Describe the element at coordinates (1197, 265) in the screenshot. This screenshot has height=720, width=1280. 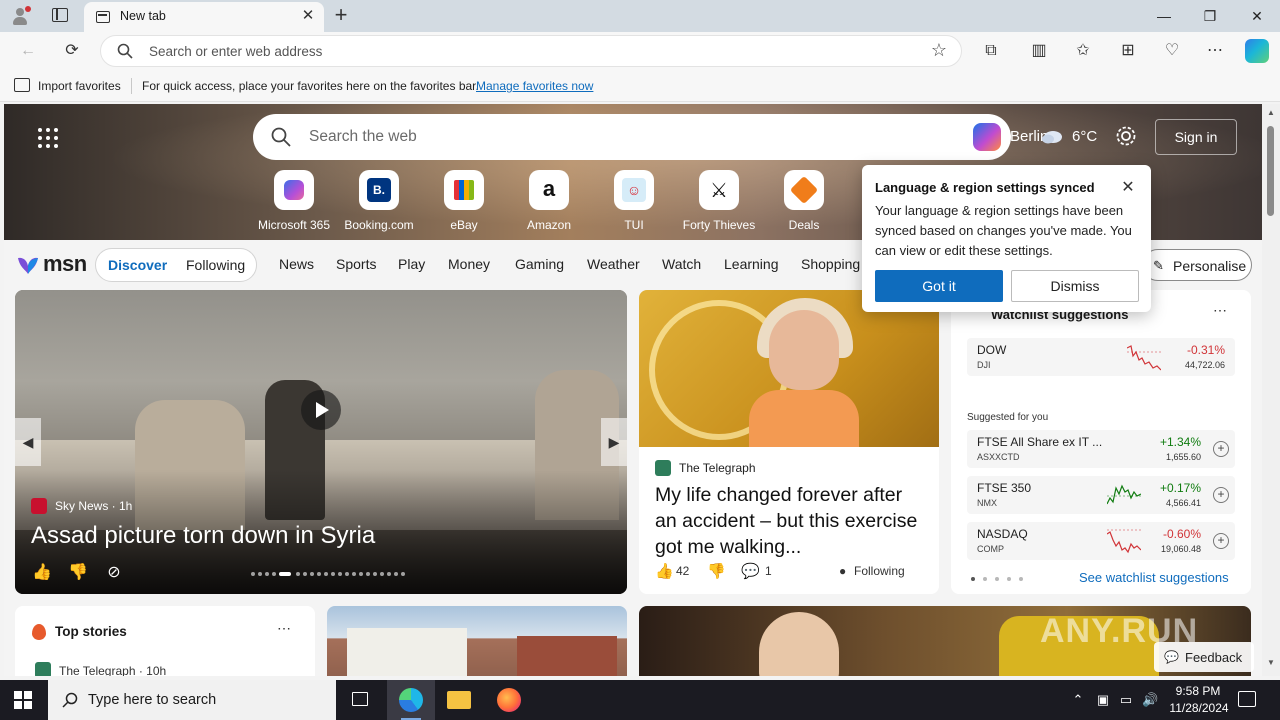
I see `personalise-button: ✎ Personalise` at that location.